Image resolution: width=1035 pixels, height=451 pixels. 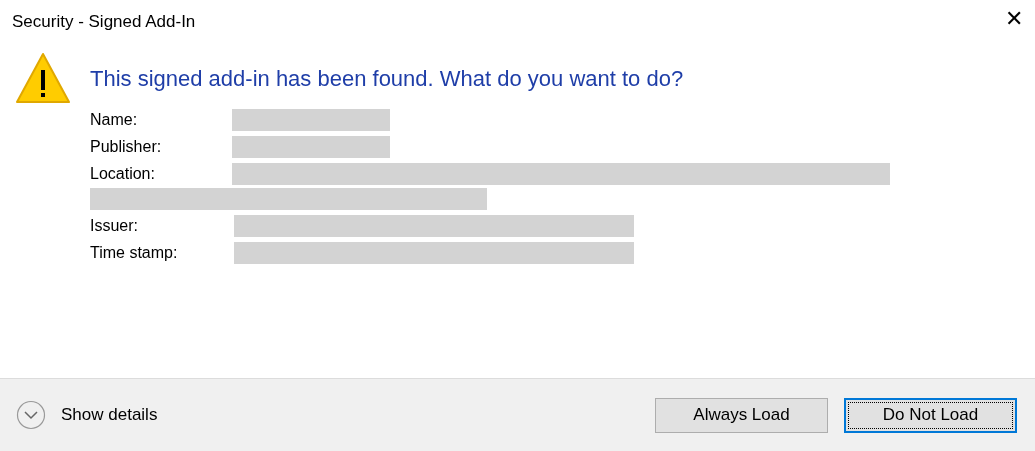 What do you see at coordinates (43, 78) in the screenshot?
I see `warning-icon` at bounding box center [43, 78].